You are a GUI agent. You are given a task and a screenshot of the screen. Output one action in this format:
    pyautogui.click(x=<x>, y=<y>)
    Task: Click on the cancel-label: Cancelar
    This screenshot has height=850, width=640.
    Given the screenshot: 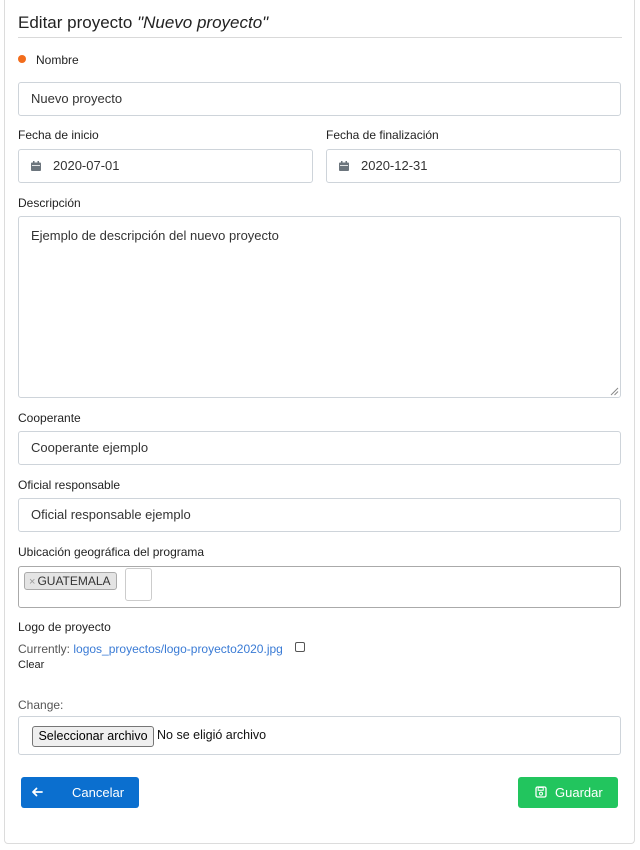 What is the action you would take?
    pyautogui.click(x=98, y=792)
    